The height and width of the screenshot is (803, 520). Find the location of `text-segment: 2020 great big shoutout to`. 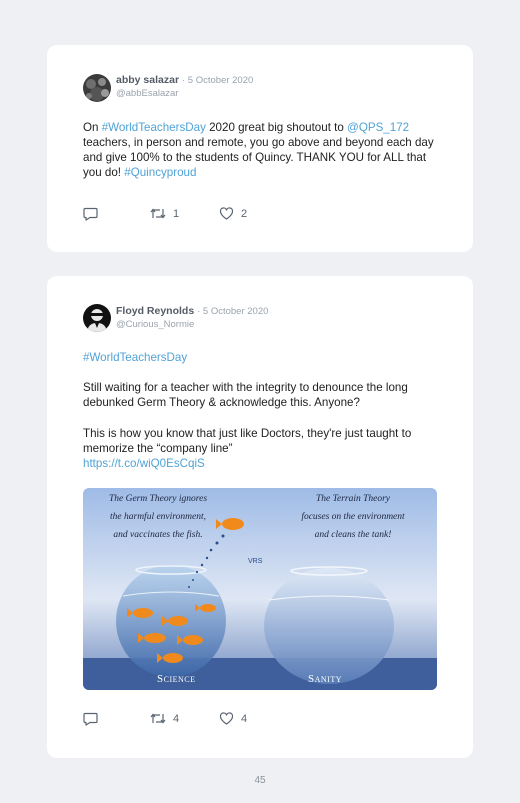

text-segment: 2020 great big shoutout to is located at coordinates (276, 127).